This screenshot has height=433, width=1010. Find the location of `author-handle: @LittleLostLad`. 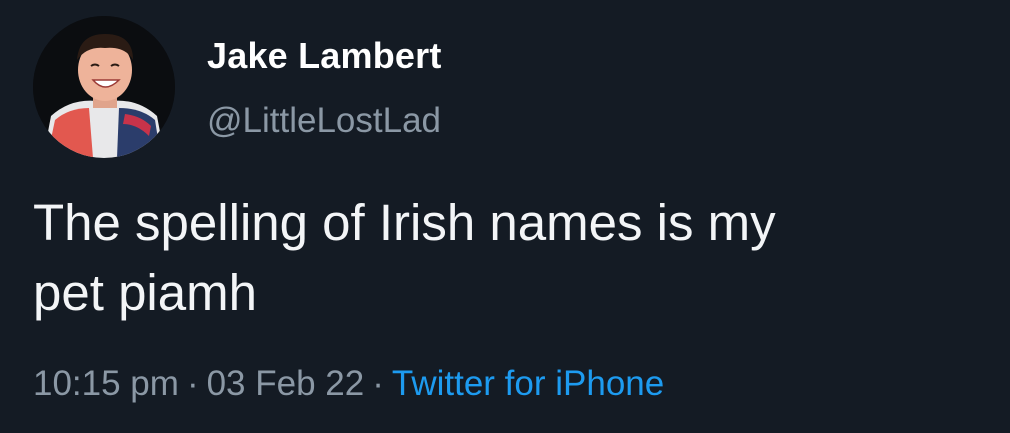

author-handle: @LittleLostLad is located at coordinates (324, 121).